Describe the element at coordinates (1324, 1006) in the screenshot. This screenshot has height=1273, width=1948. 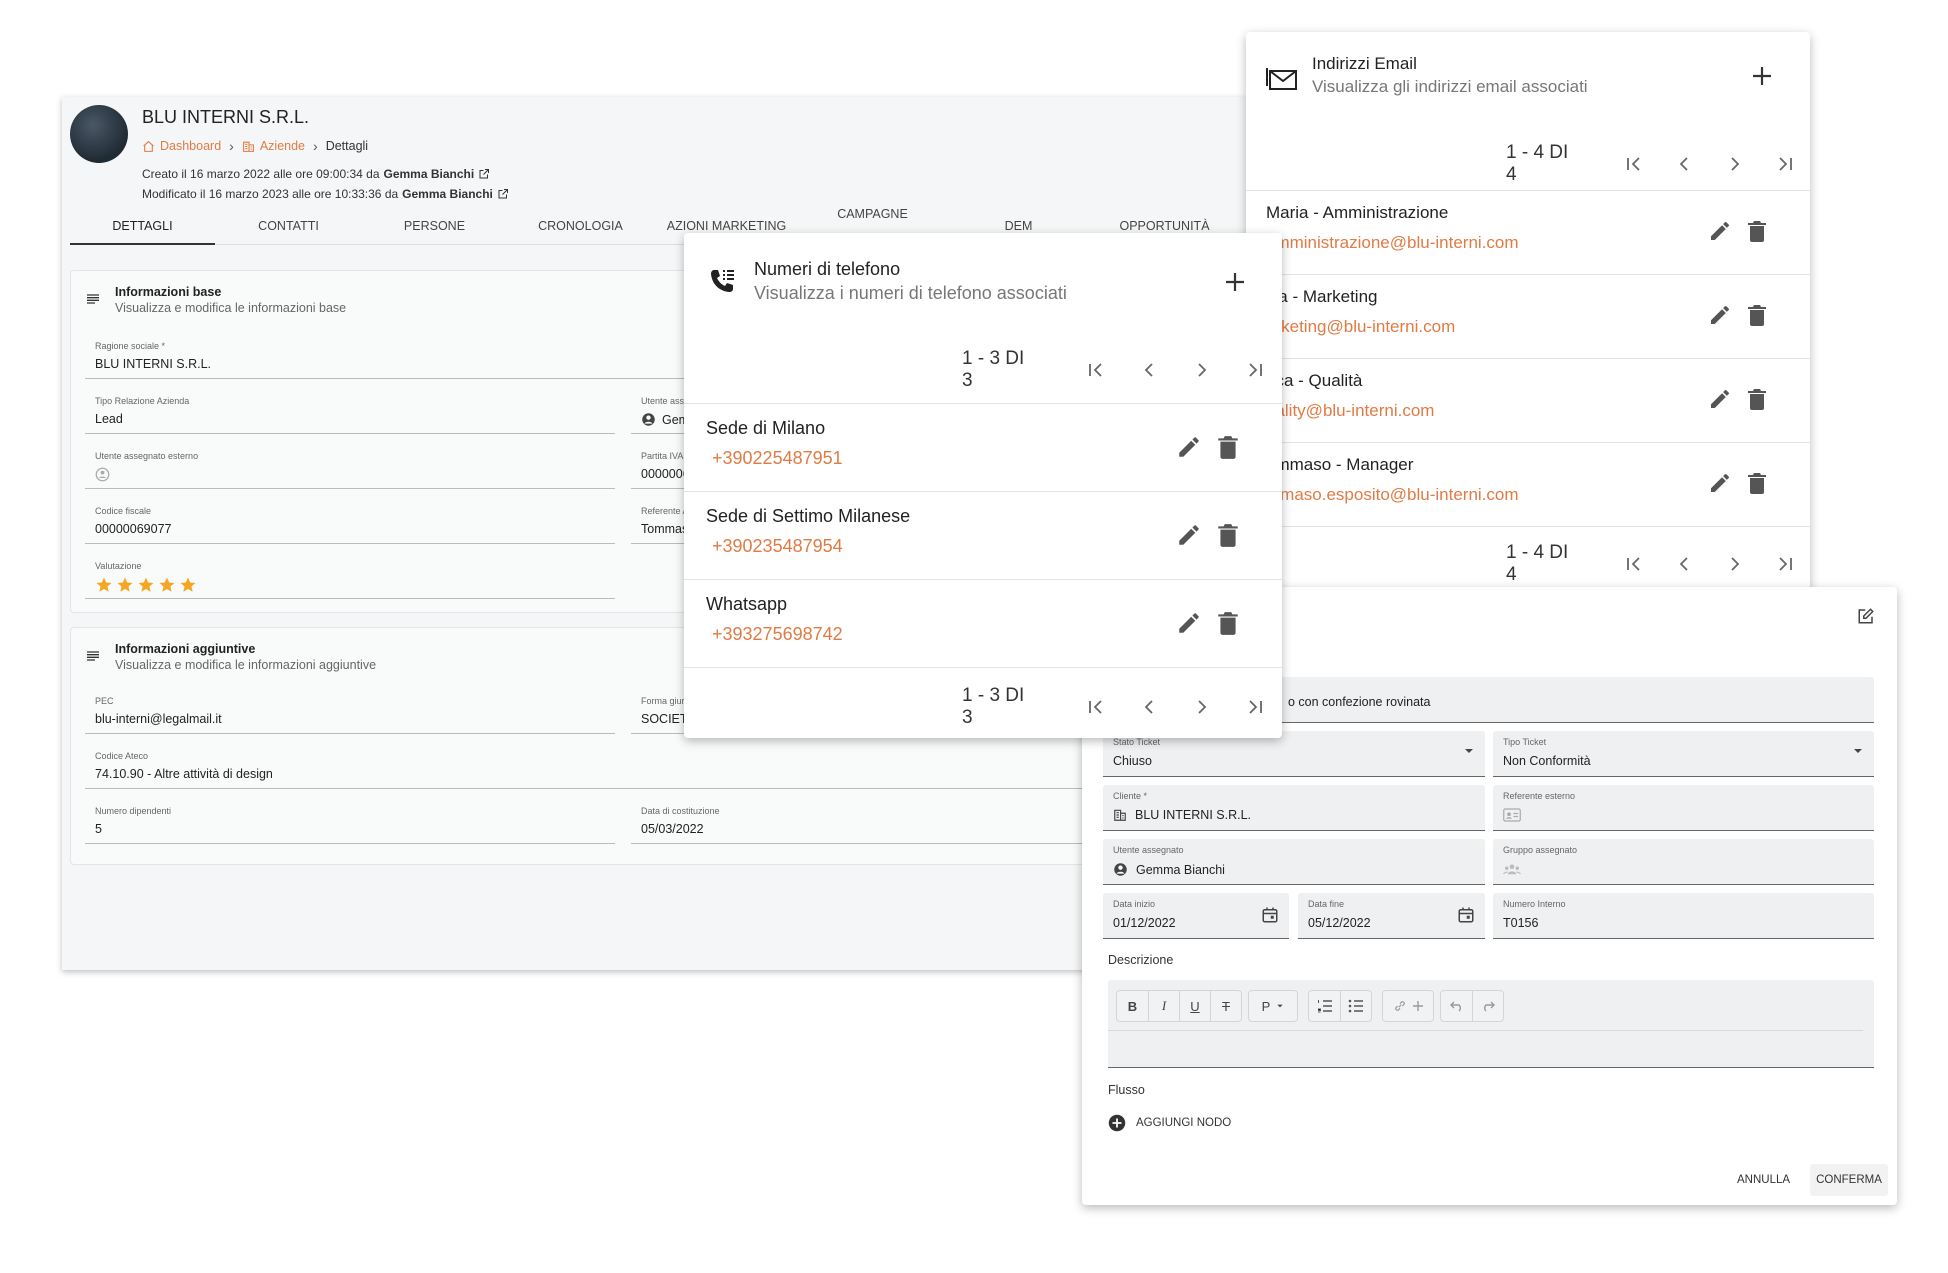
I see `ordered-list-button` at that location.